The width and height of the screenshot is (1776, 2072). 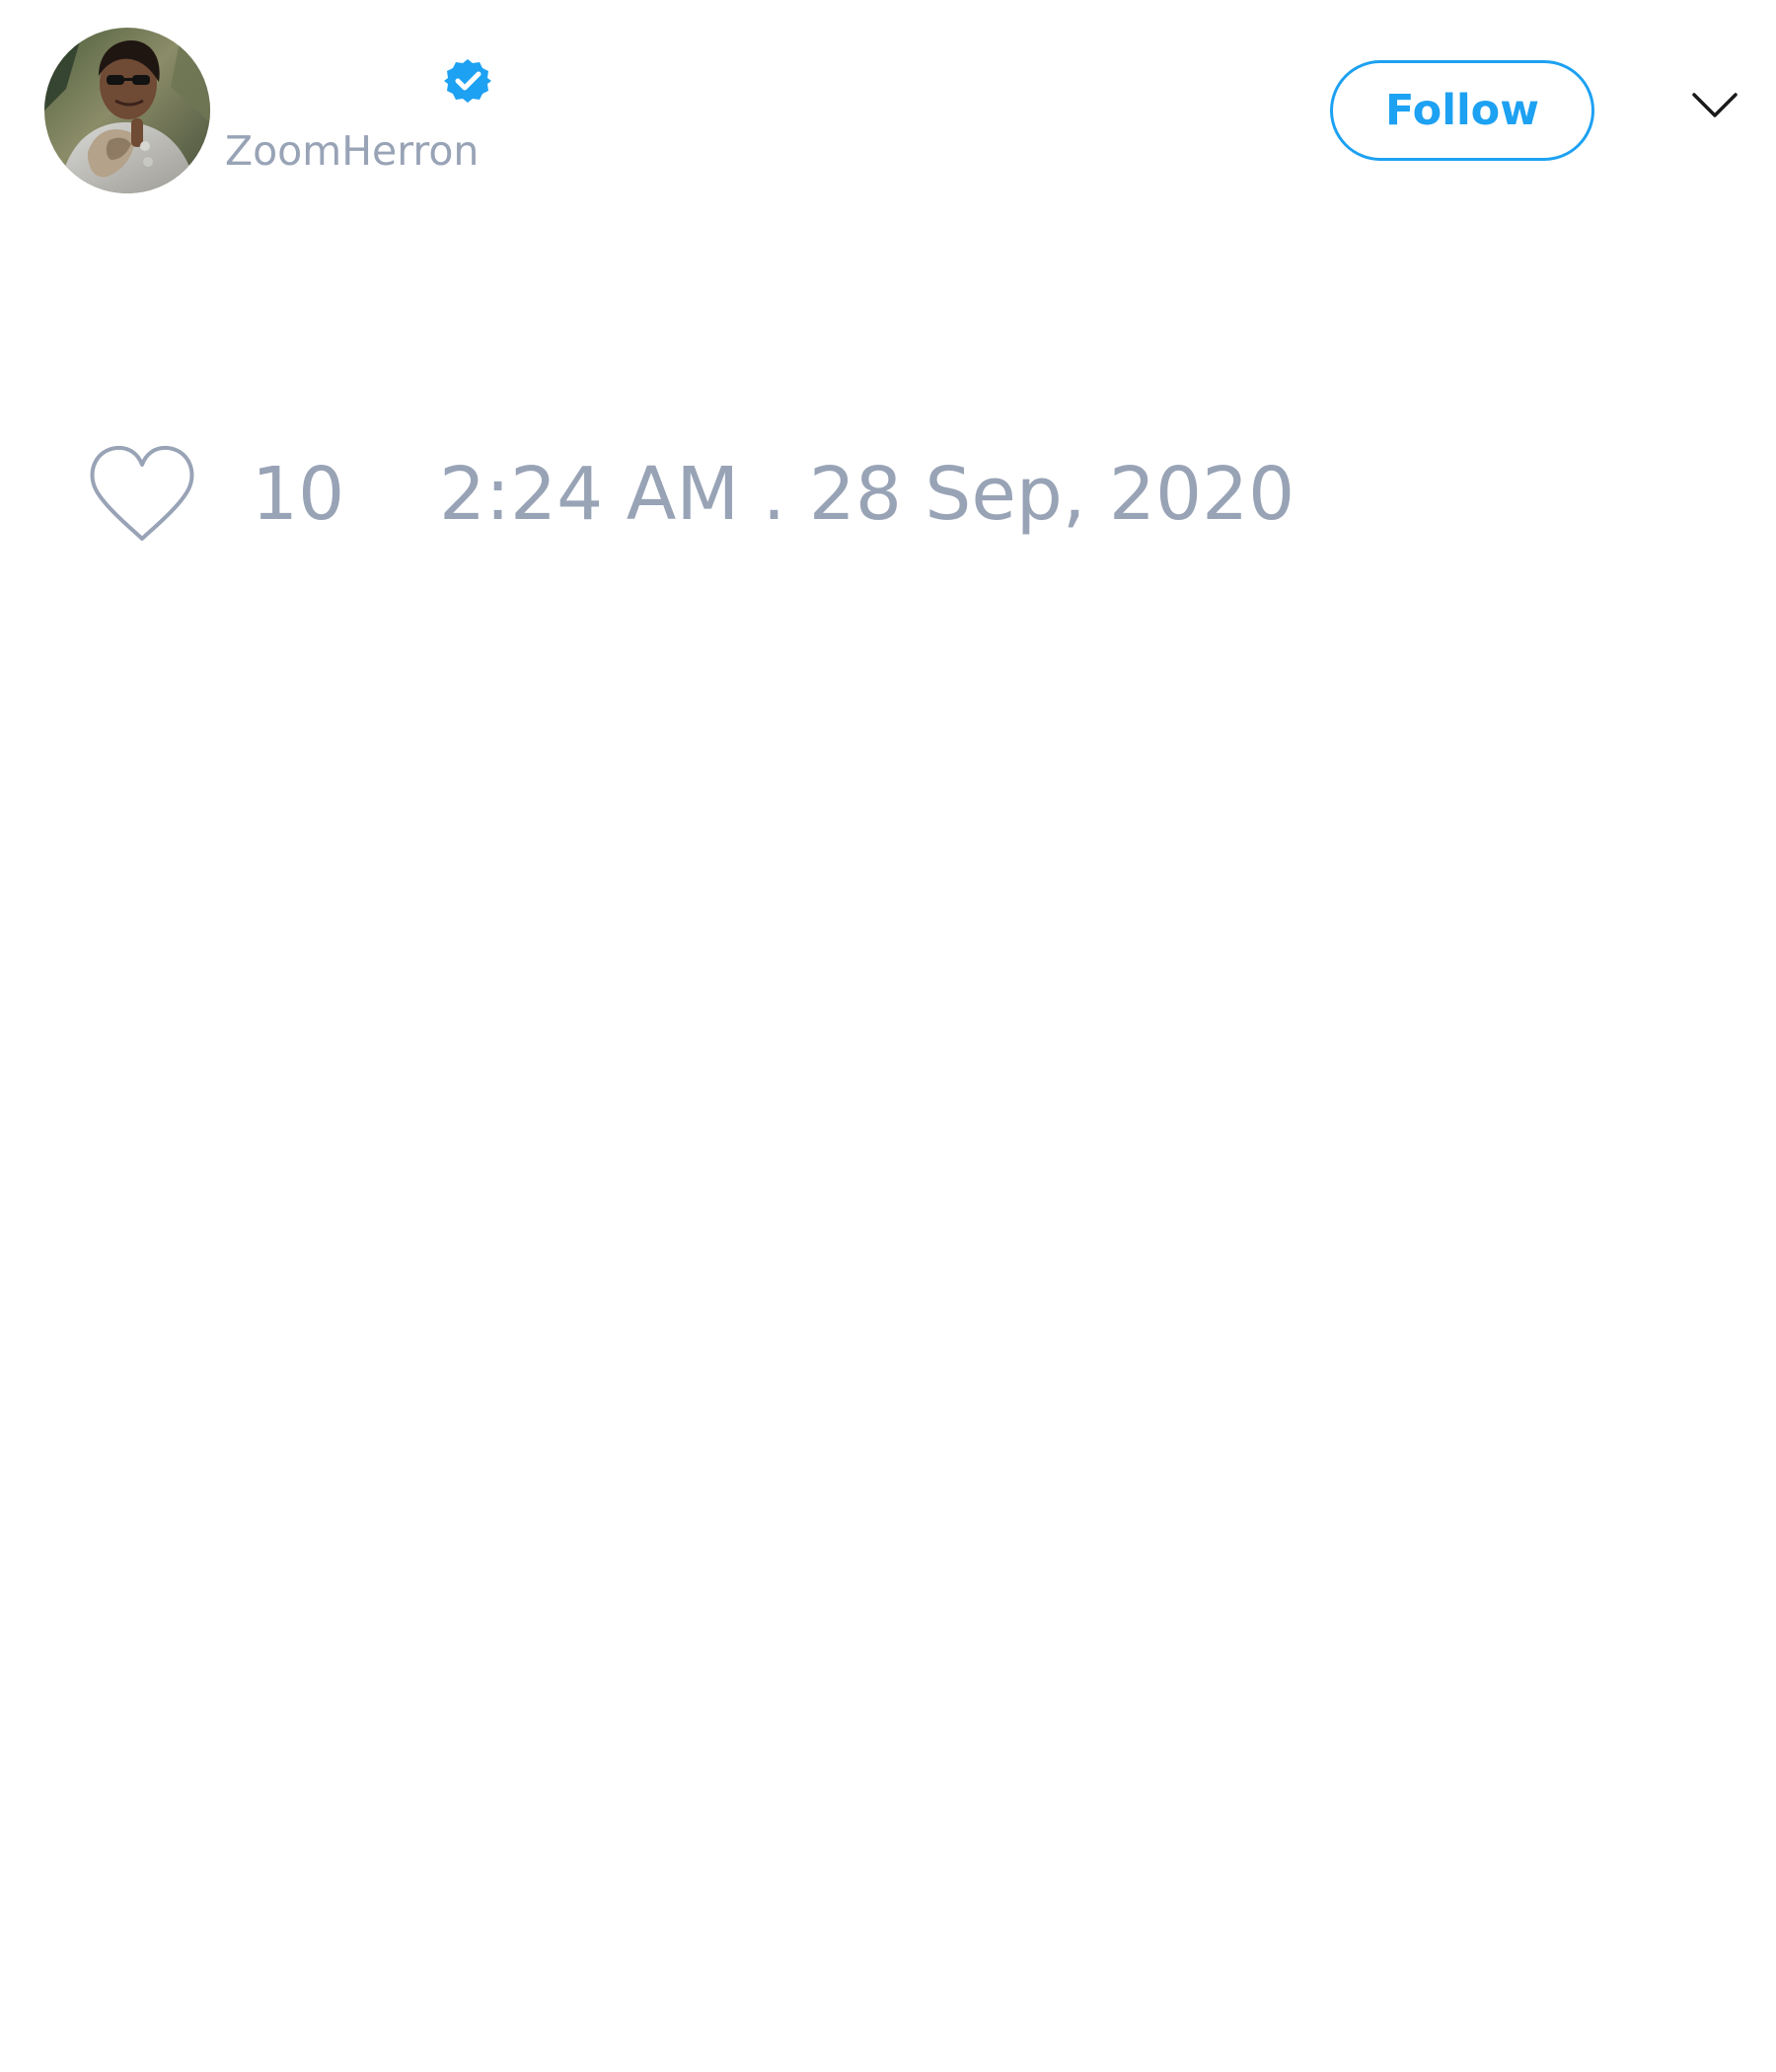 What do you see at coordinates (127, 111) in the screenshot?
I see `author-avatar` at bounding box center [127, 111].